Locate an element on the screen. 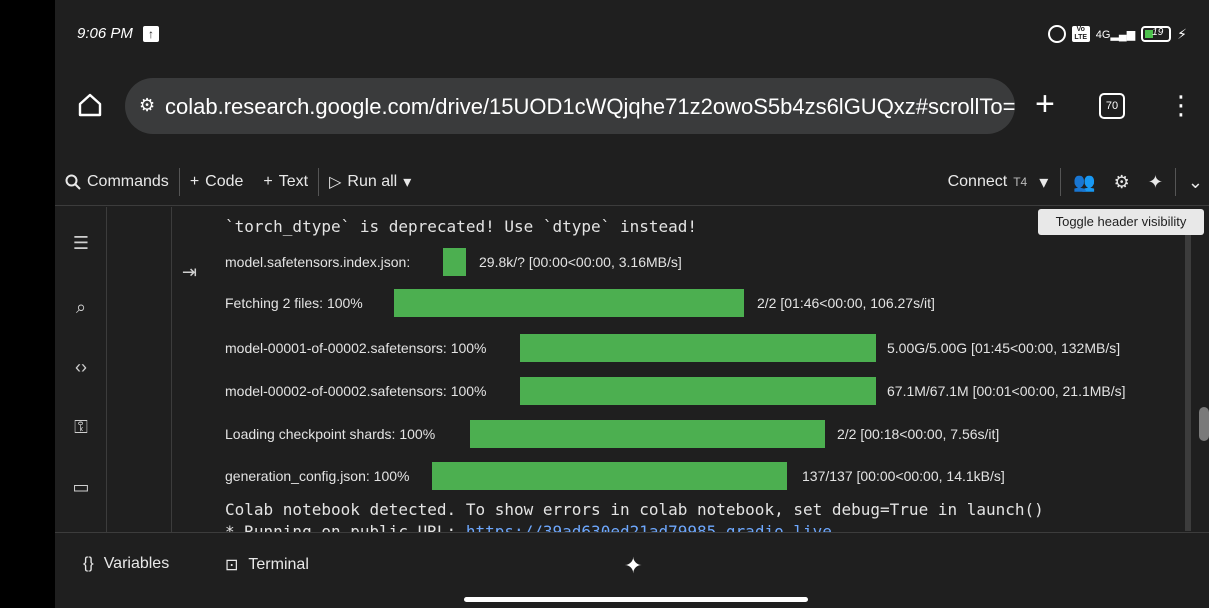  charging-icon: ⚡ is located at coordinates (1182, 33).